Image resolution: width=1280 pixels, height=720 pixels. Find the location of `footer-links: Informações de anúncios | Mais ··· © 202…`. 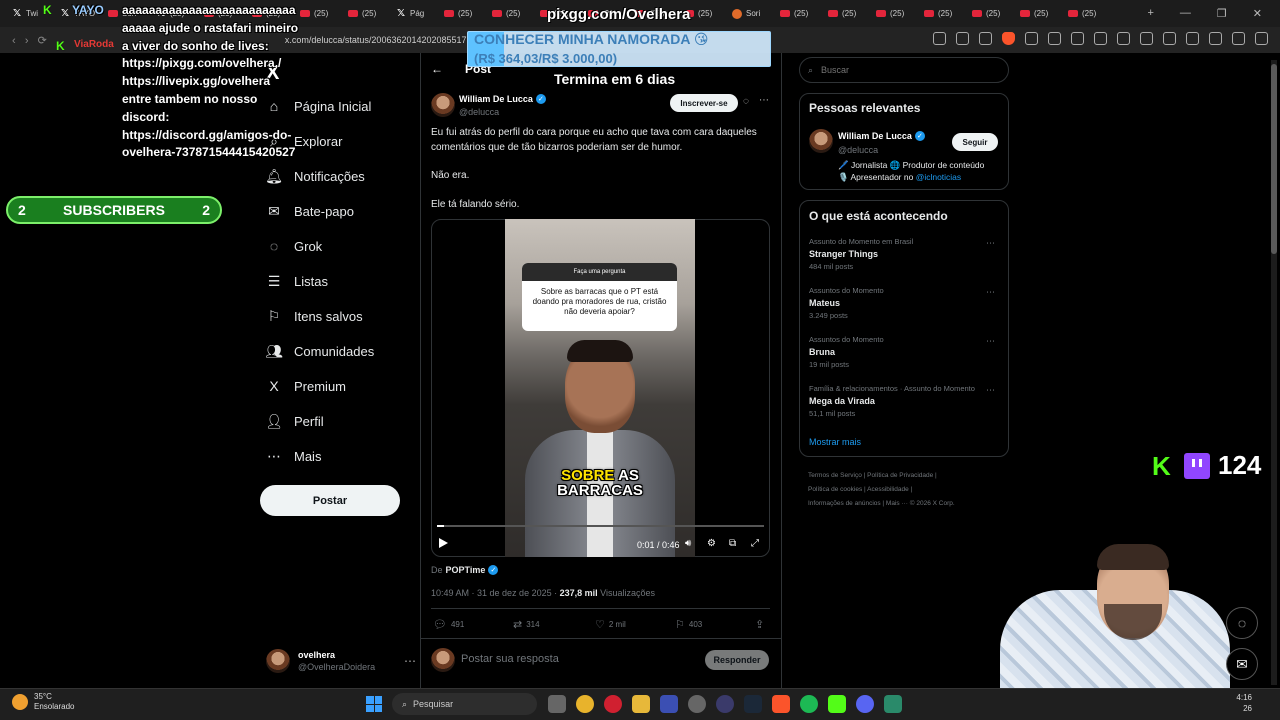

footer-links: Informações de anúncios | Mais ··· © 202… is located at coordinates (881, 503).